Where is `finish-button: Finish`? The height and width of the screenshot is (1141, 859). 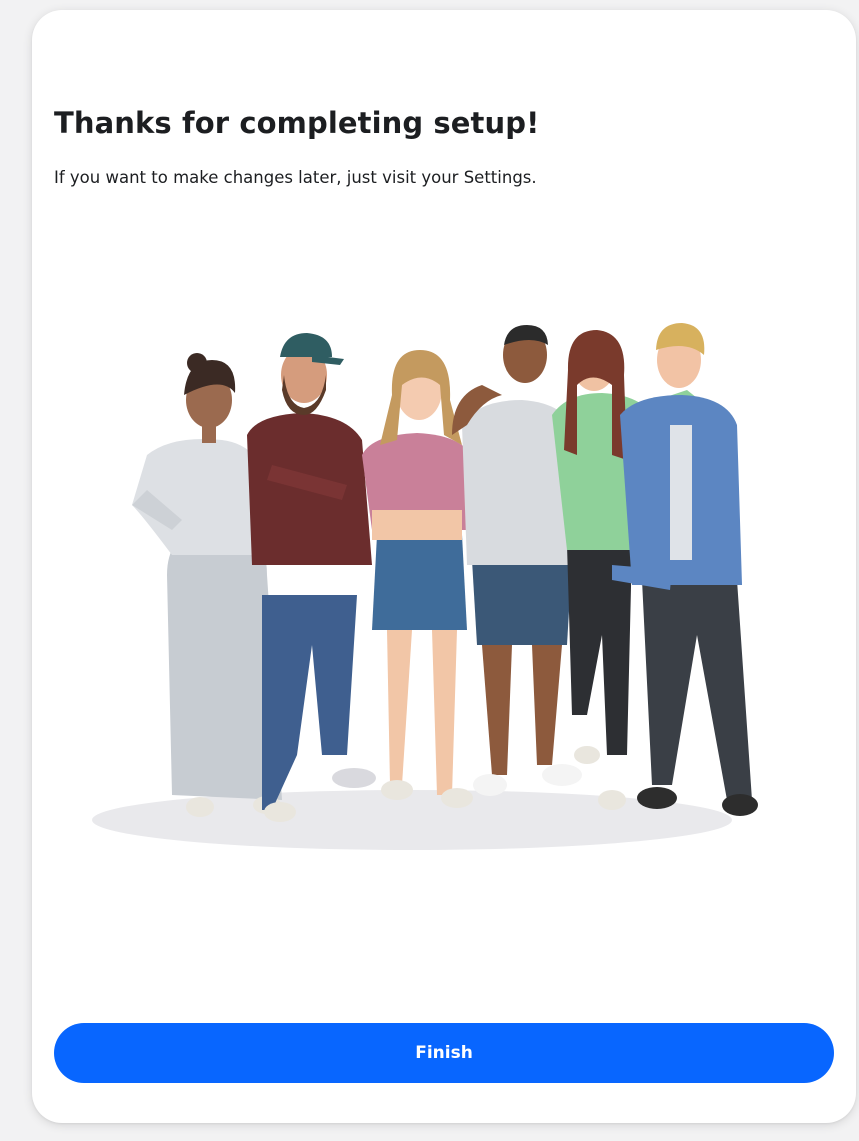
finish-button: Finish is located at coordinates (444, 1053).